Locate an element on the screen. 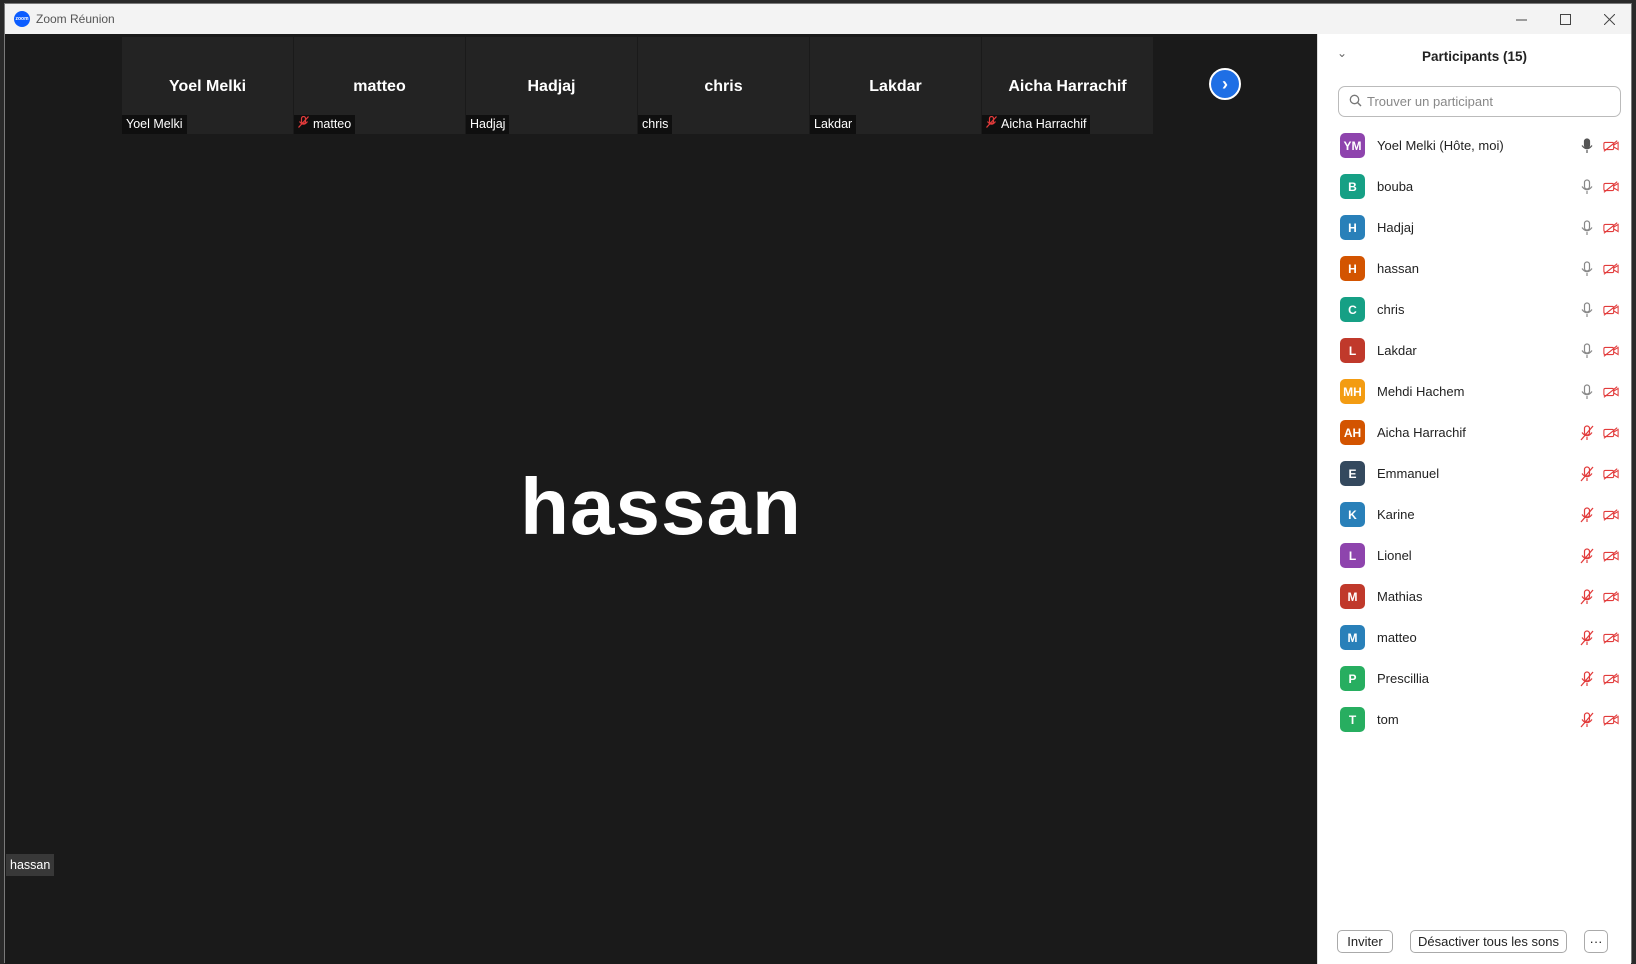  video-thumbnail: Lakdar Lakdar is located at coordinates (895, 85).